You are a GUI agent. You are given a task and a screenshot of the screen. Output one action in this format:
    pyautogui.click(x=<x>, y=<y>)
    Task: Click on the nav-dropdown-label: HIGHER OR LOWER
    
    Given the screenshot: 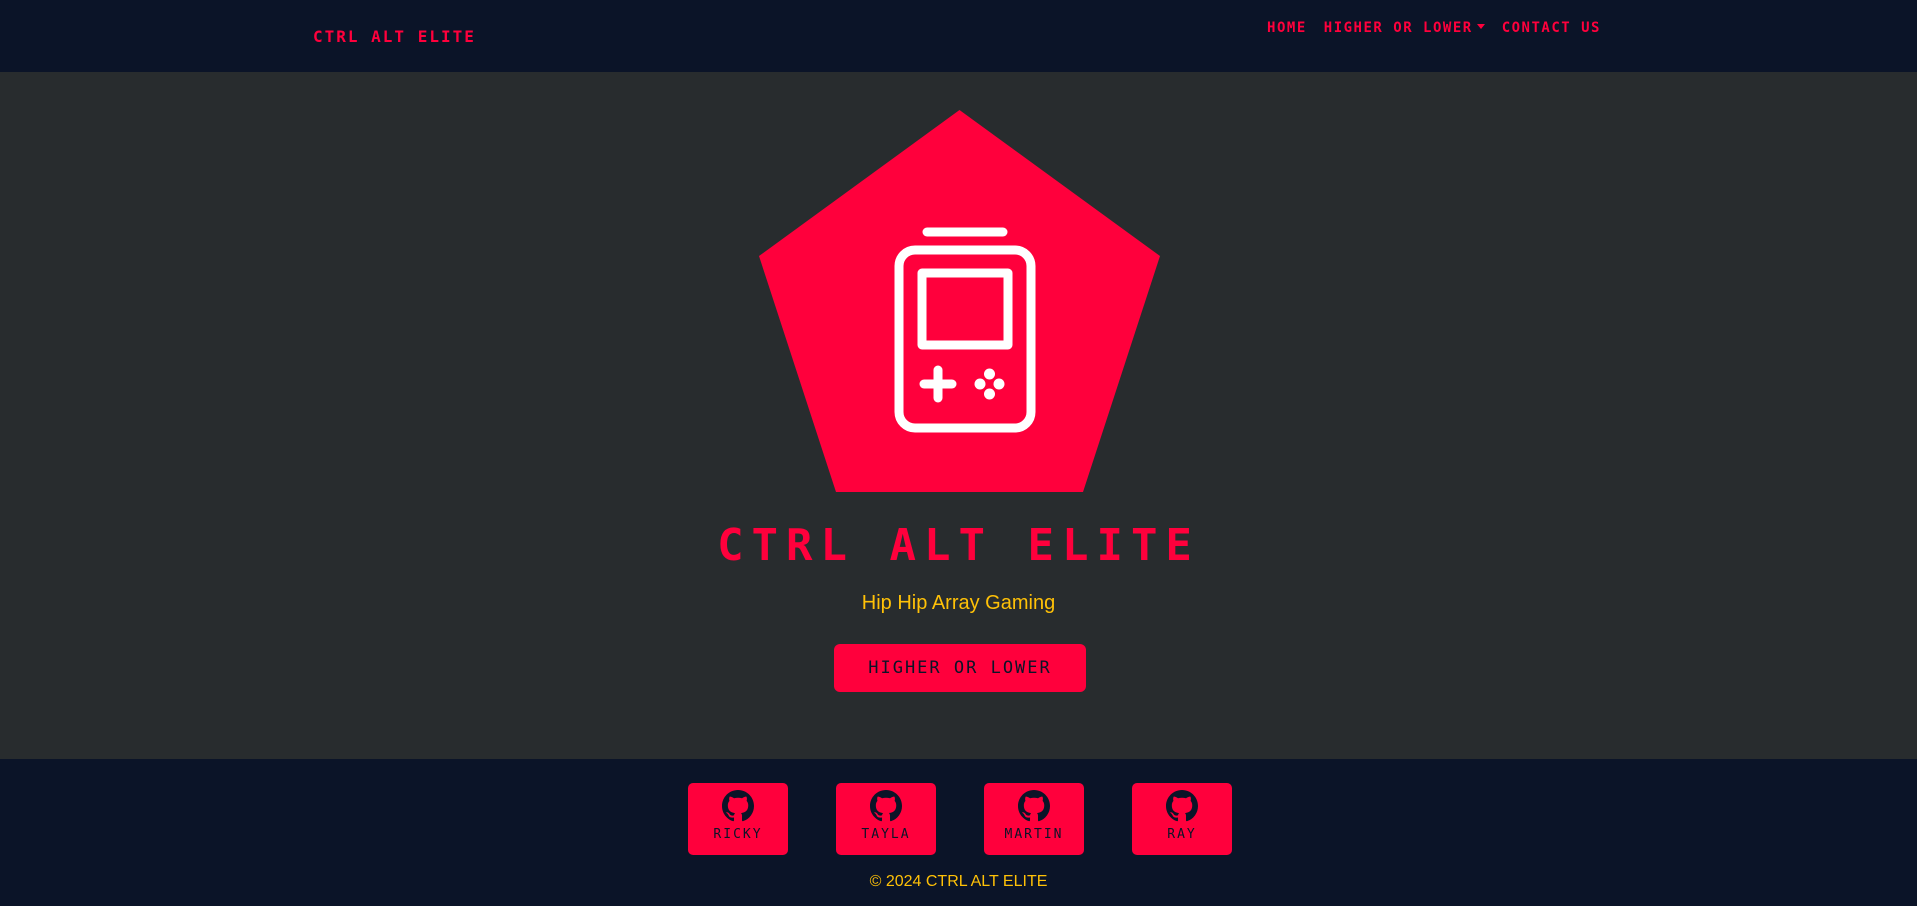 What is the action you would take?
    pyautogui.click(x=1398, y=28)
    